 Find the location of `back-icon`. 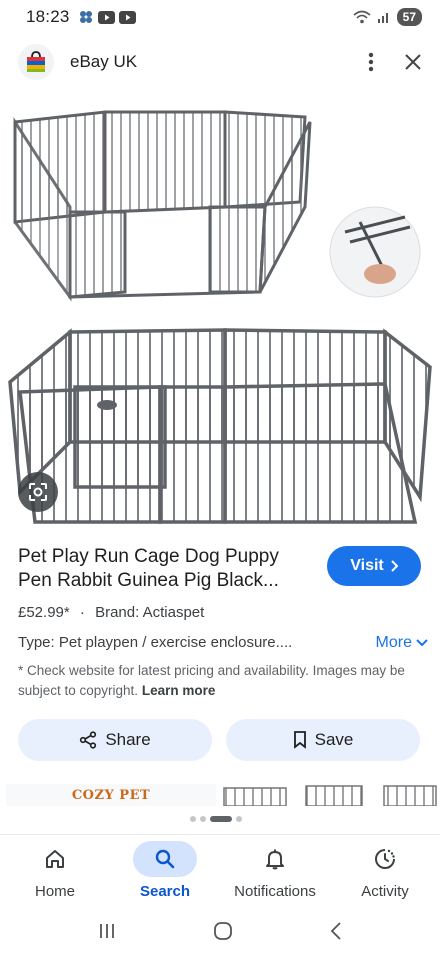

back-icon is located at coordinates (336, 931).